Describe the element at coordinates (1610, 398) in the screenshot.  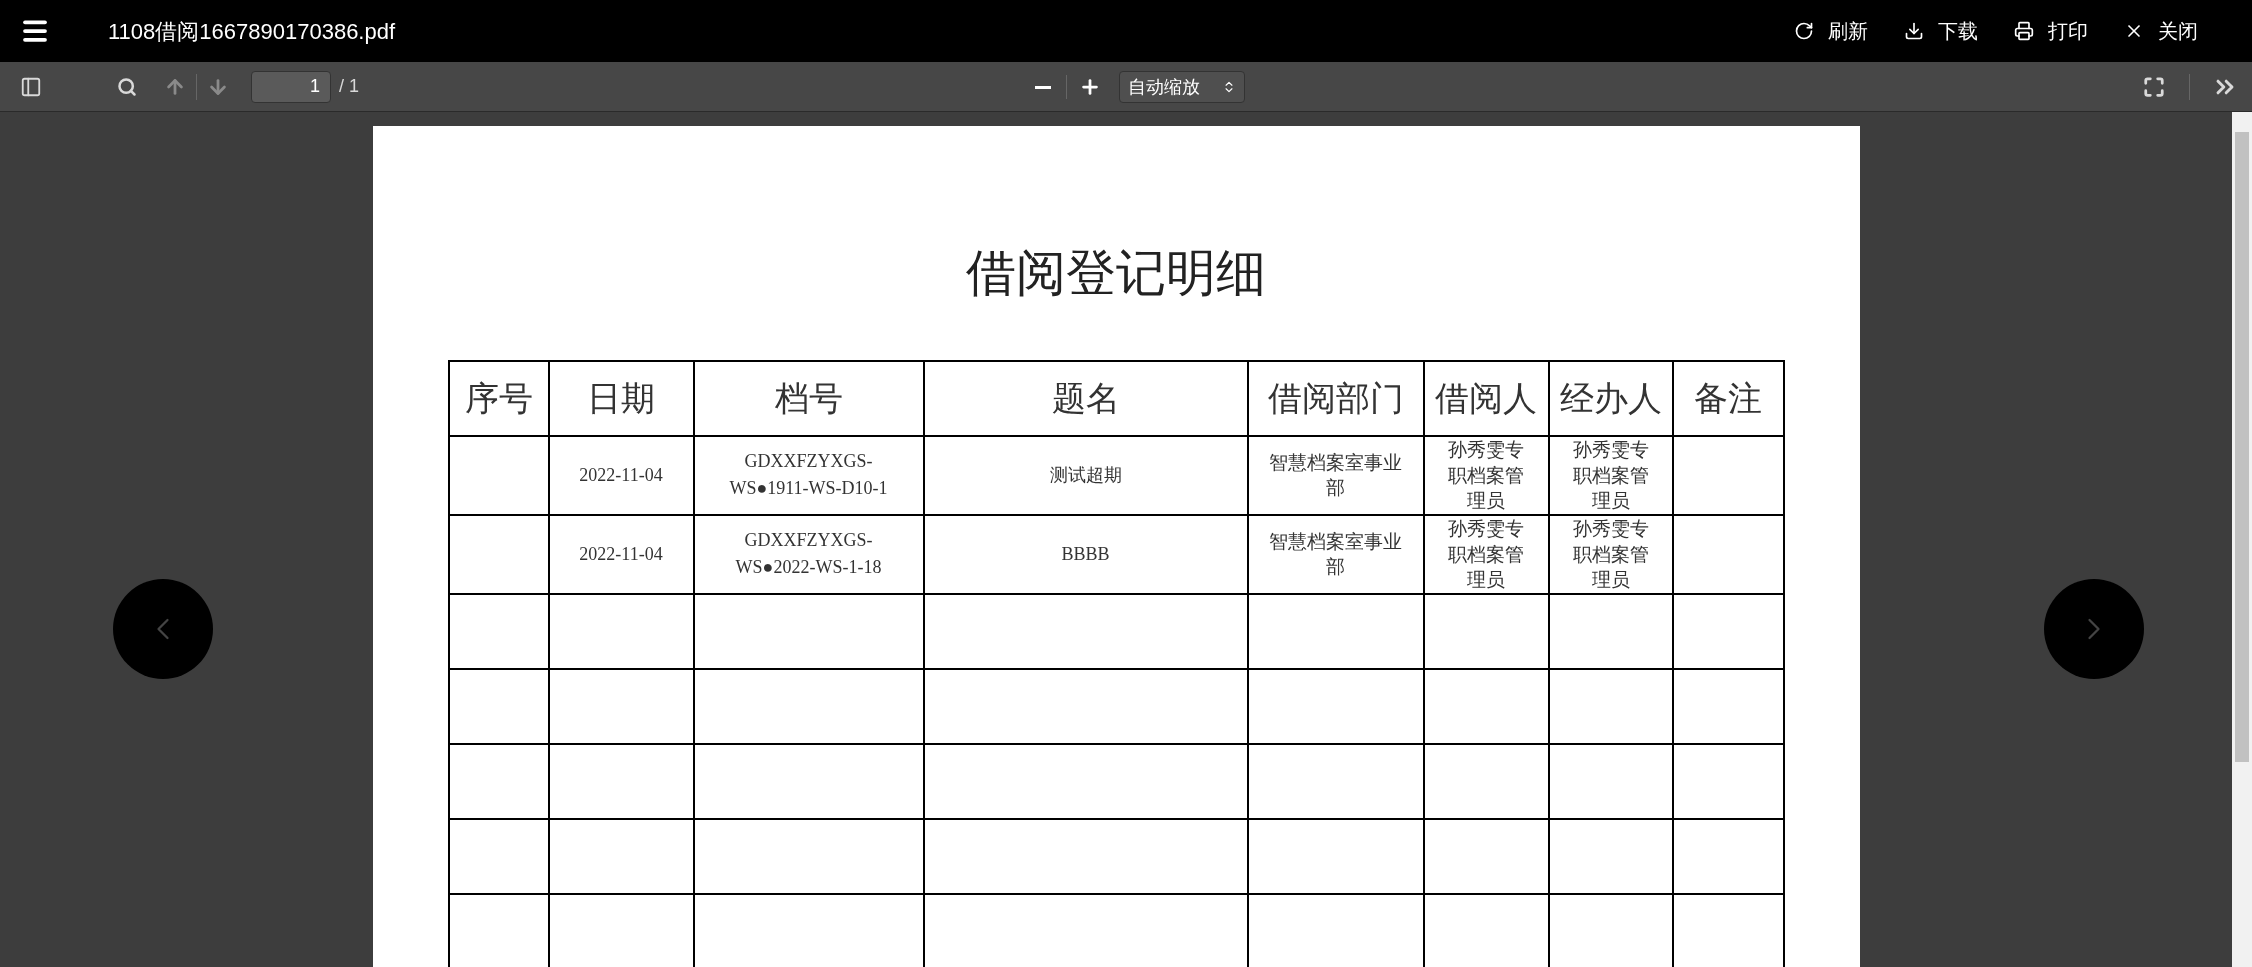
I see `column-header: 经办人` at that location.